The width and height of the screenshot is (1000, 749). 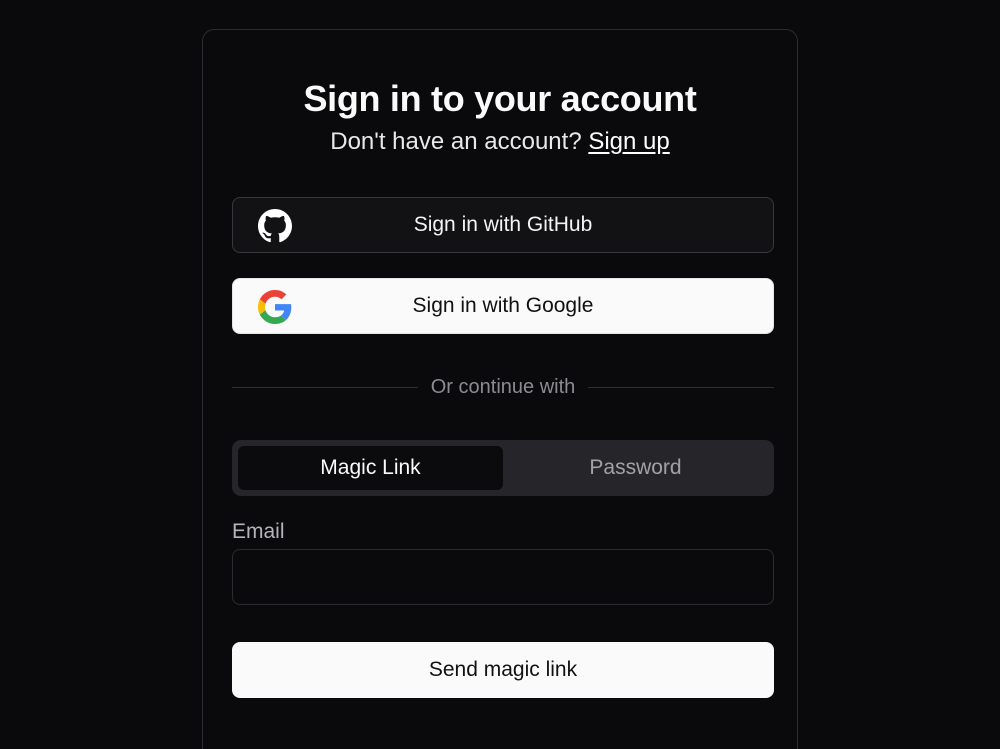 I want to click on tab-password: Password, so click(x=635, y=468).